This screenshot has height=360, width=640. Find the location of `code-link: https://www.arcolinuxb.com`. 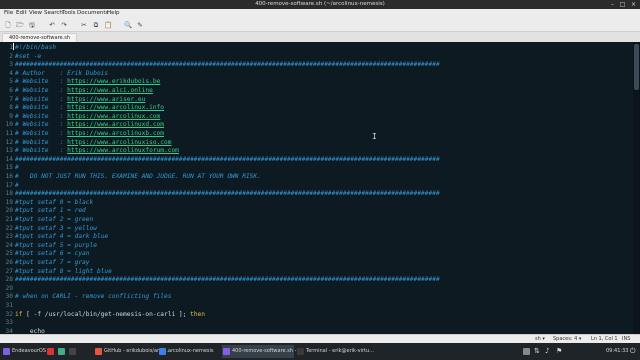

code-link: https://www.arcolinuxb.com is located at coordinates (115, 133).